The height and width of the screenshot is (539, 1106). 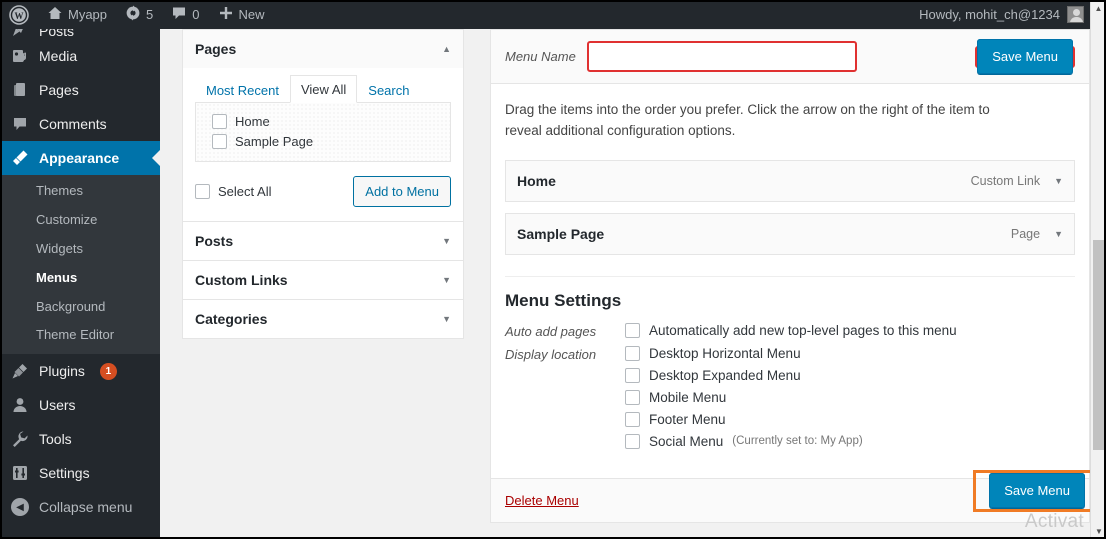 I want to click on save-menu-bottom-highlight: Save Menu, so click(x=1037, y=490).